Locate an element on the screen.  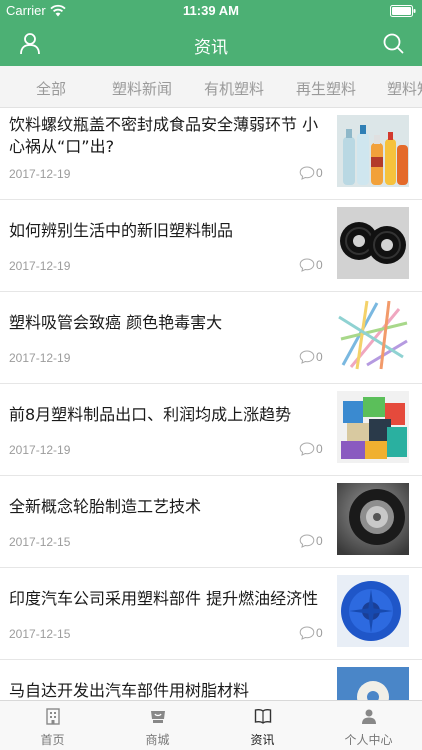
battery-icon is located at coordinates (403, 11).